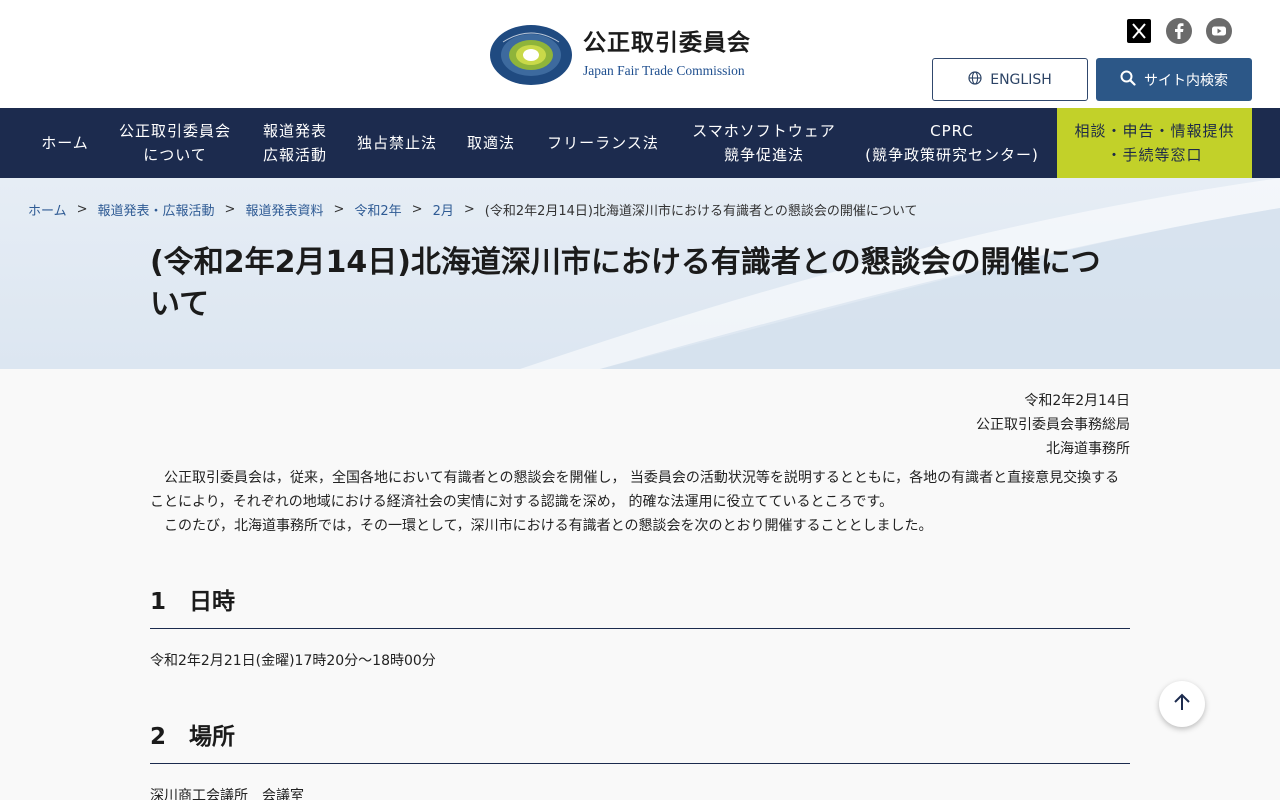 This screenshot has width=1280, height=800. Describe the element at coordinates (47, 209) in the screenshot. I see `breadcrumb-home: ホーム` at that location.